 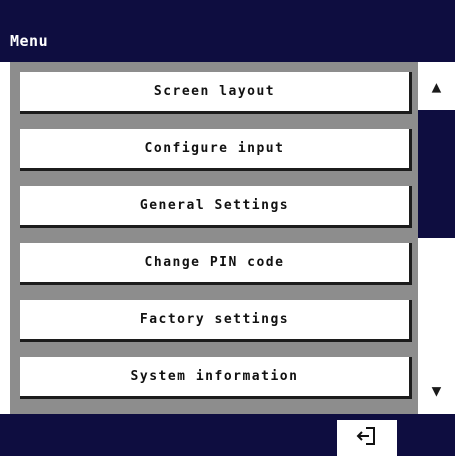 What do you see at coordinates (216, 264) in the screenshot?
I see `change-pin-code-button: Change PIN code` at bounding box center [216, 264].